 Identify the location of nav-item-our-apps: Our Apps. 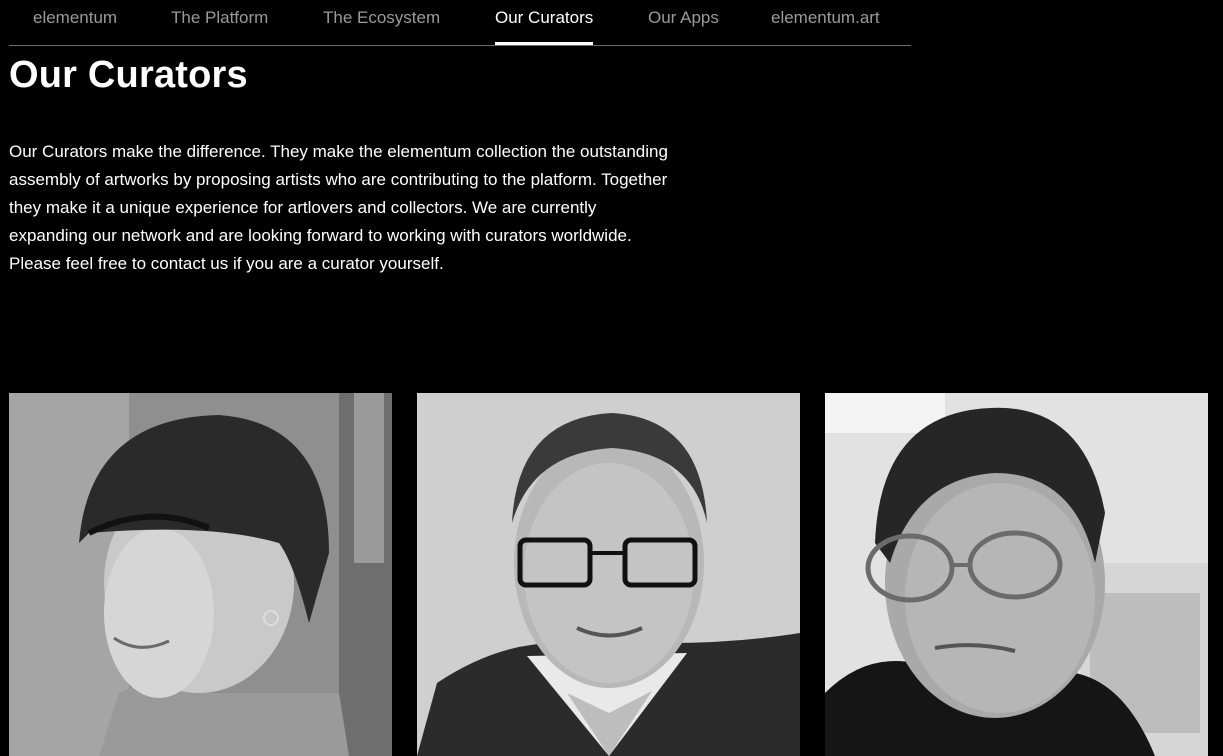
(683, 18).